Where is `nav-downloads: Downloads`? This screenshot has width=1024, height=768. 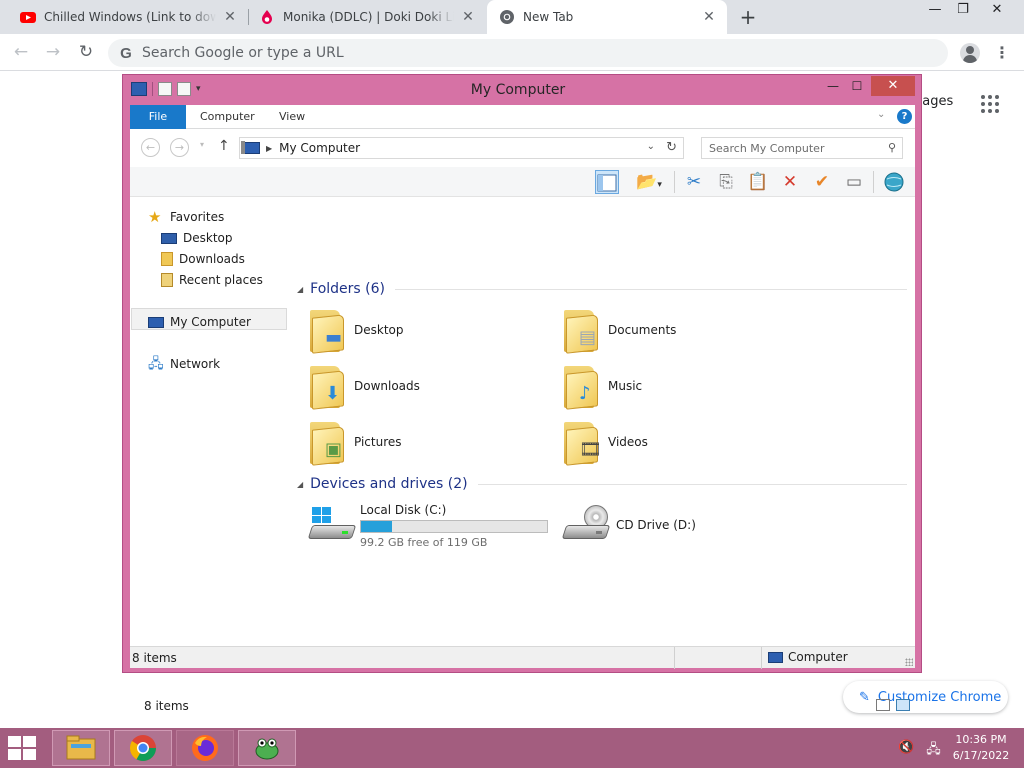
nav-downloads: Downloads is located at coordinates (203, 259).